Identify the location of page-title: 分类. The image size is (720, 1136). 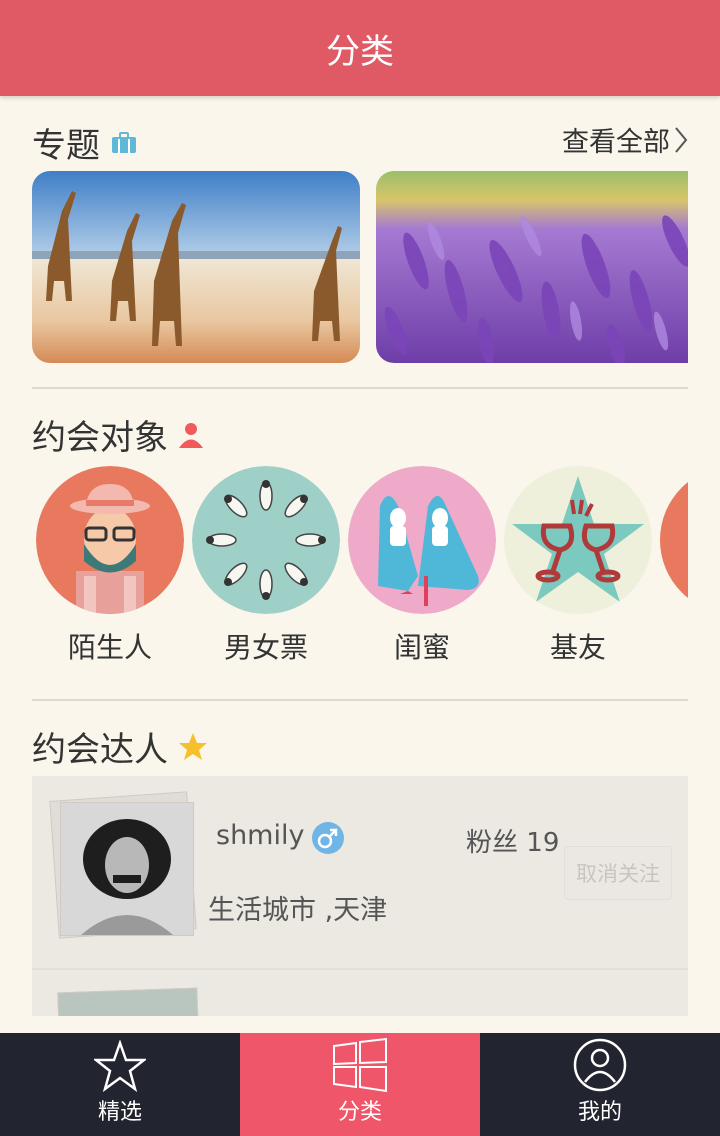
(360, 51).